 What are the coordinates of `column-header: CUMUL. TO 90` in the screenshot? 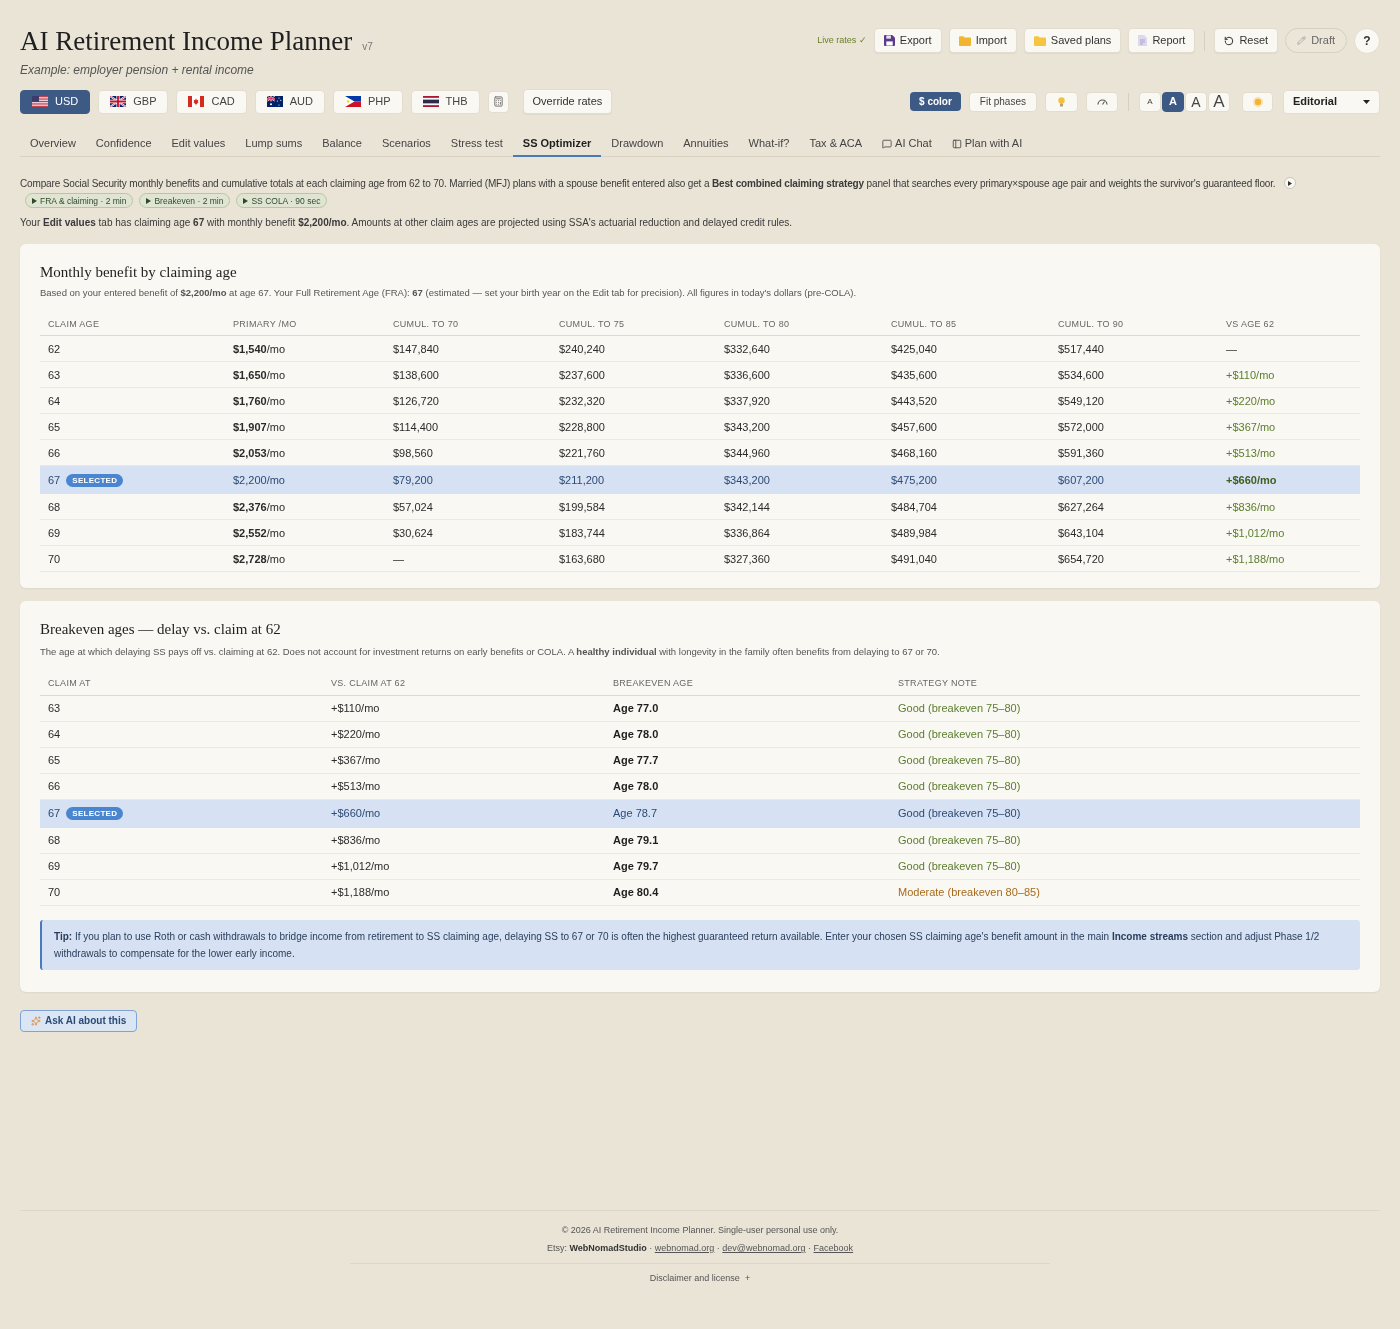 It's located at (1090, 324).